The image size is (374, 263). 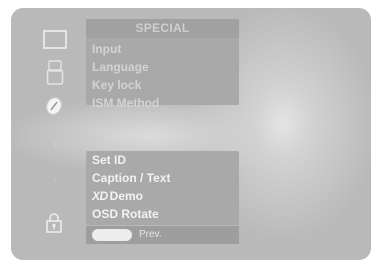 I want to click on menu-item-key-lock: Key lock, so click(x=116, y=85).